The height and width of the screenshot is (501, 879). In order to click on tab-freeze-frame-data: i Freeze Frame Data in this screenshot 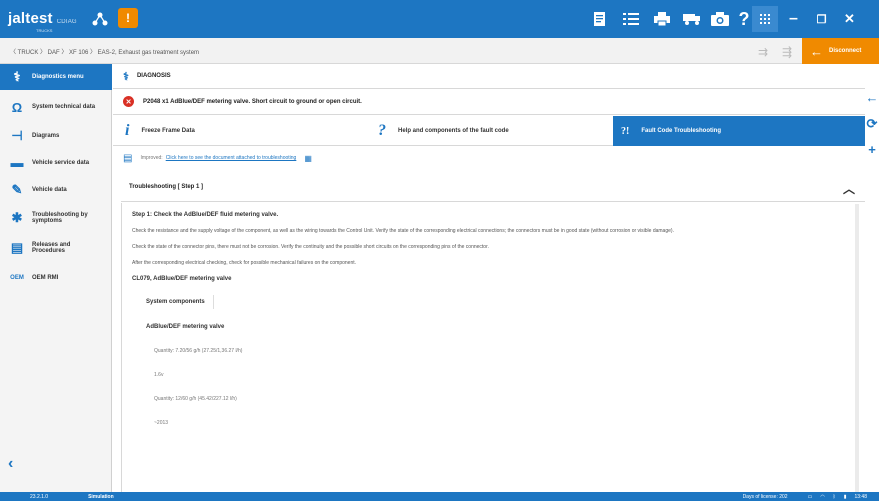, I will do `click(240, 131)`.